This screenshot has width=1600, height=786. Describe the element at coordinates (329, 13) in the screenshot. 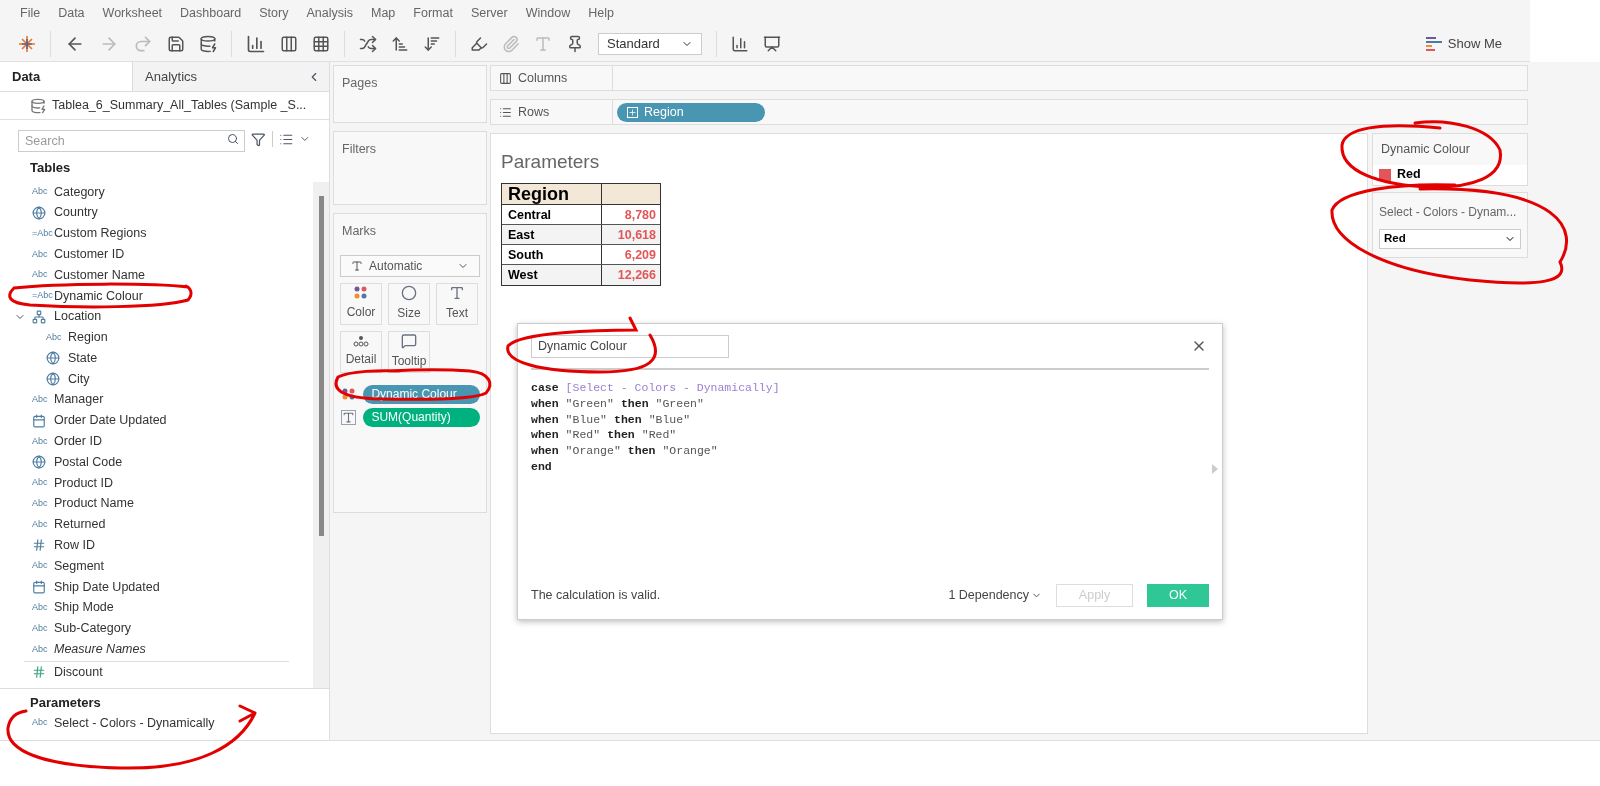

I see `menu-item: Analysis` at that location.